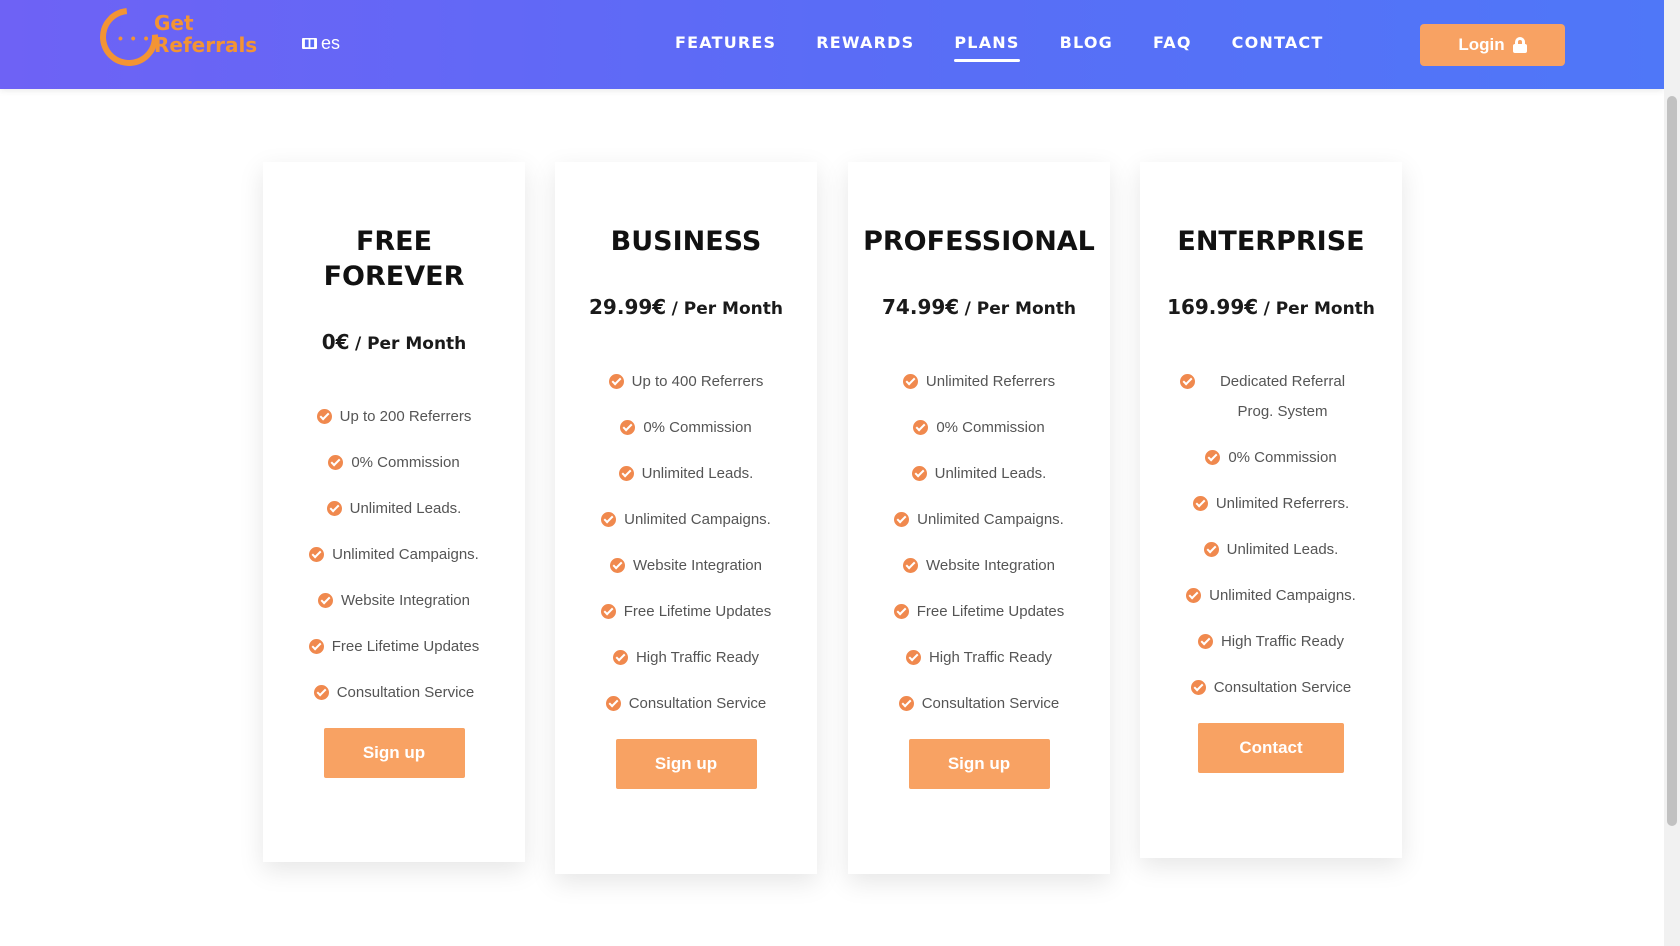  What do you see at coordinates (686, 241) in the screenshot?
I see `plan-title: BUSINESS` at bounding box center [686, 241].